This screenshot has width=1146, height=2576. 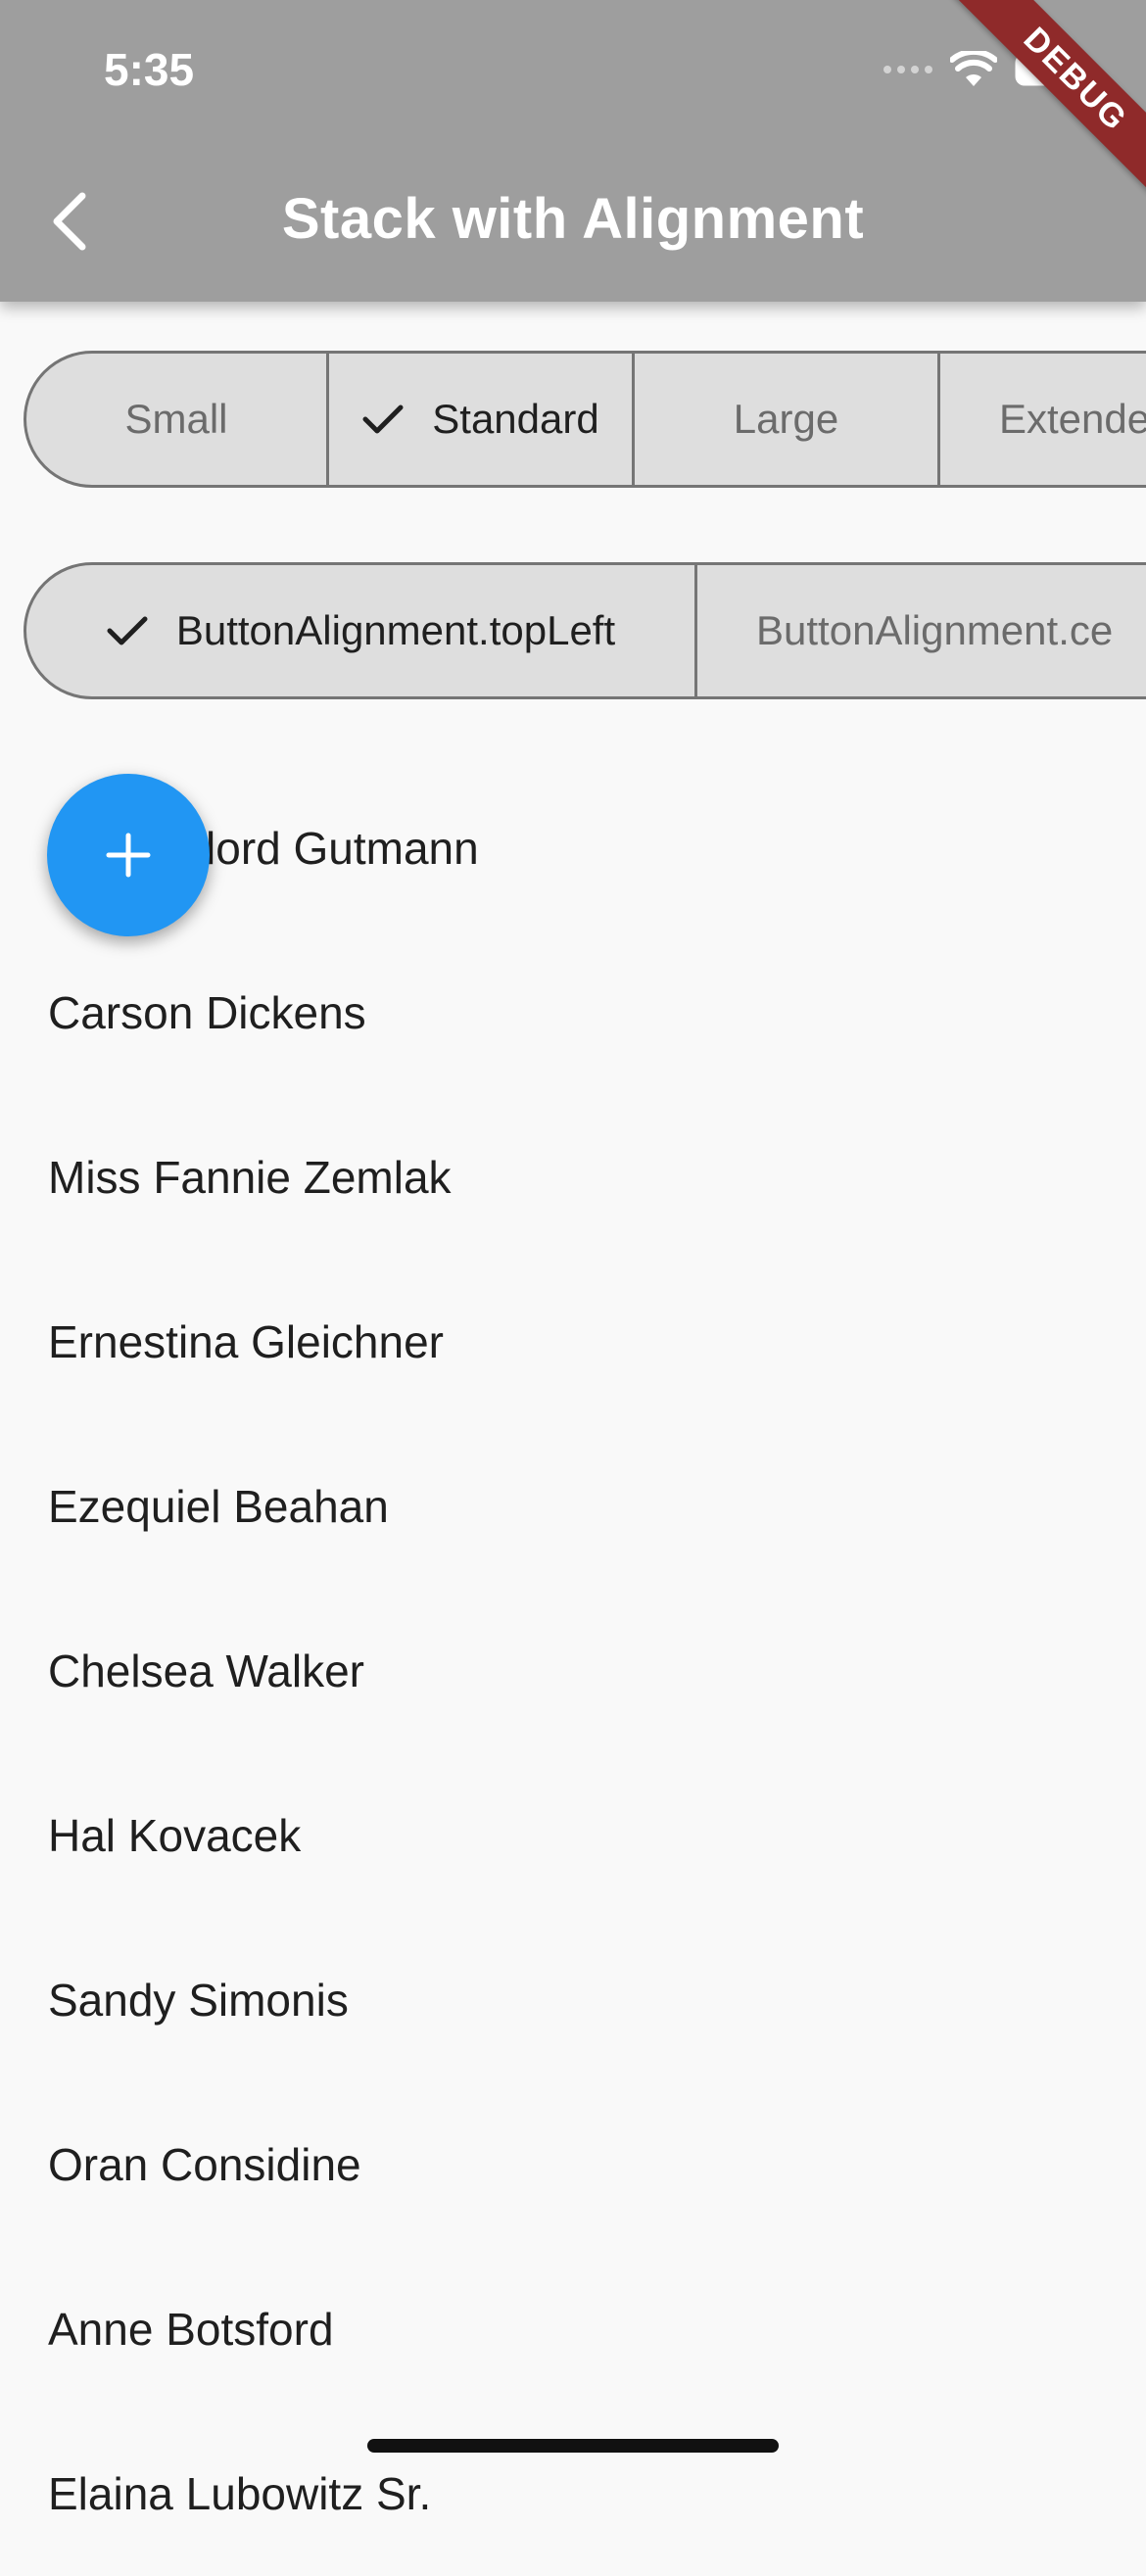 What do you see at coordinates (907, 70) in the screenshot?
I see `cellular-signal-icon` at bounding box center [907, 70].